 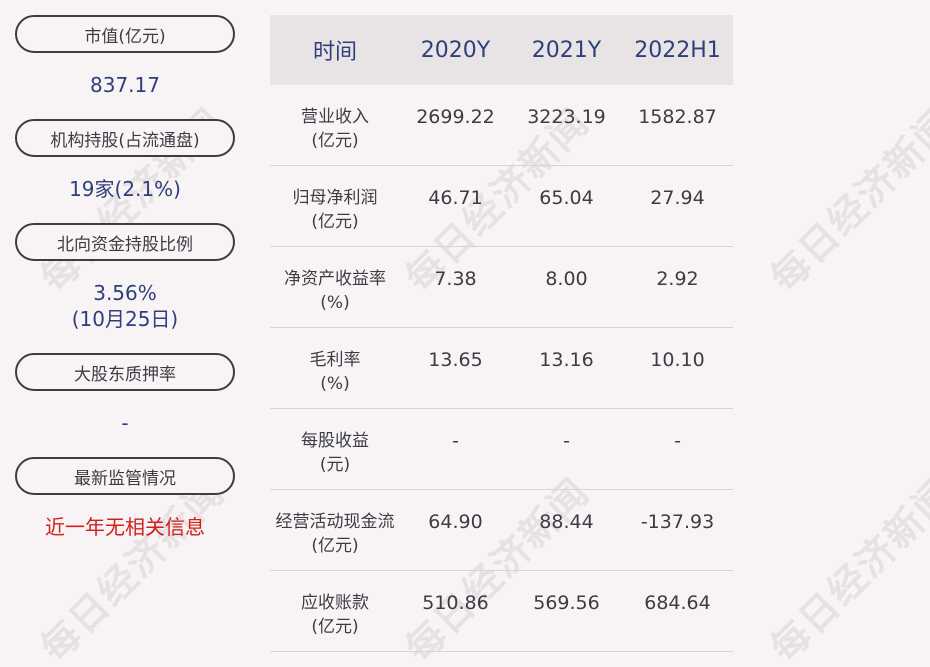 What do you see at coordinates (334, 52) in the screenshot?
I see `header-period: 时间` at bounding box center [334, 52].